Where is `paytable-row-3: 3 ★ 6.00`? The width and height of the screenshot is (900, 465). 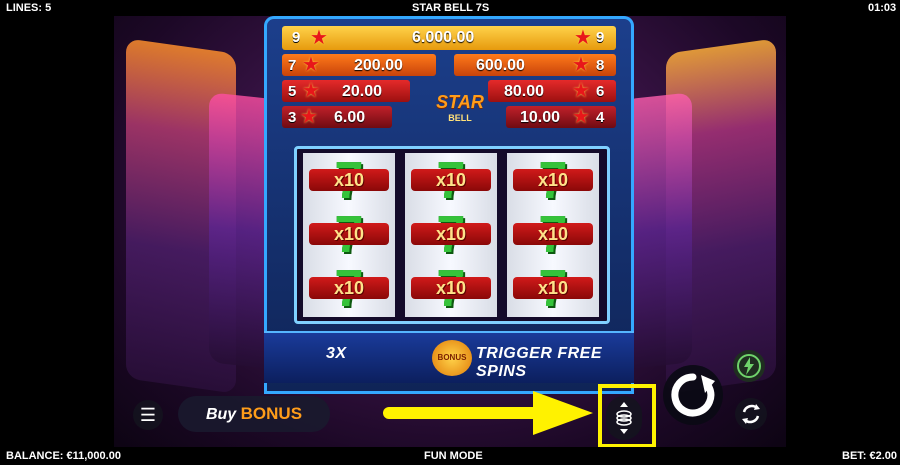 paytable-row-3: 3 ★ 6.00 is located at coordinates (337, 117).